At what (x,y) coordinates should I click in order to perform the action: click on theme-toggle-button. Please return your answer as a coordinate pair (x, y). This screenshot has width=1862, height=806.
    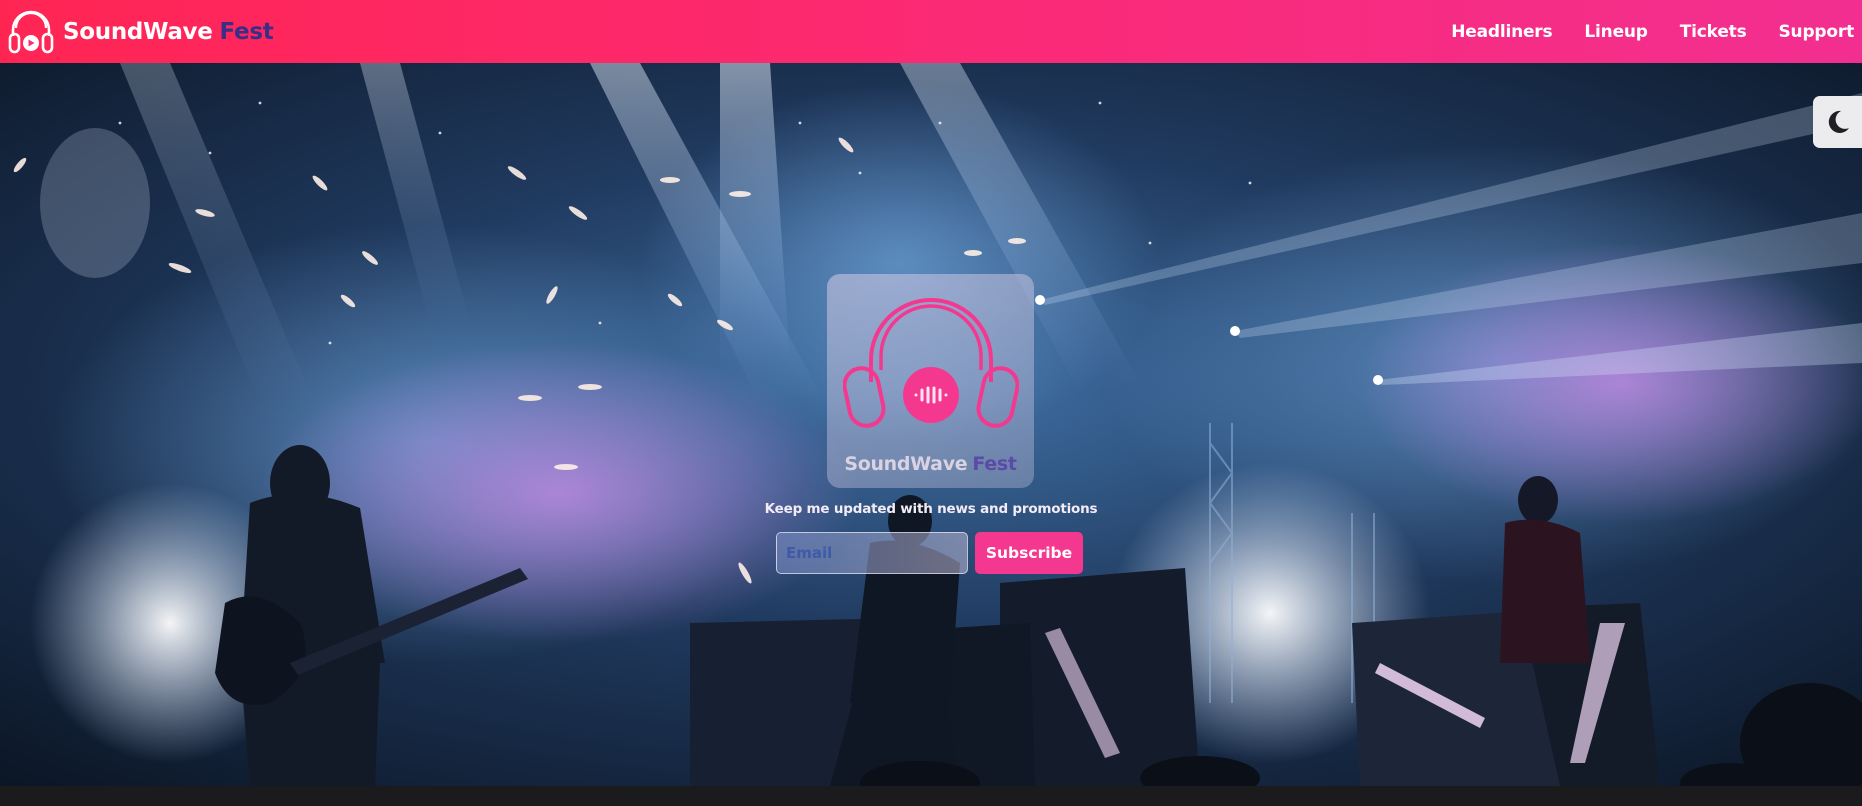
    Looking at the image, I should click on (1837, 122).